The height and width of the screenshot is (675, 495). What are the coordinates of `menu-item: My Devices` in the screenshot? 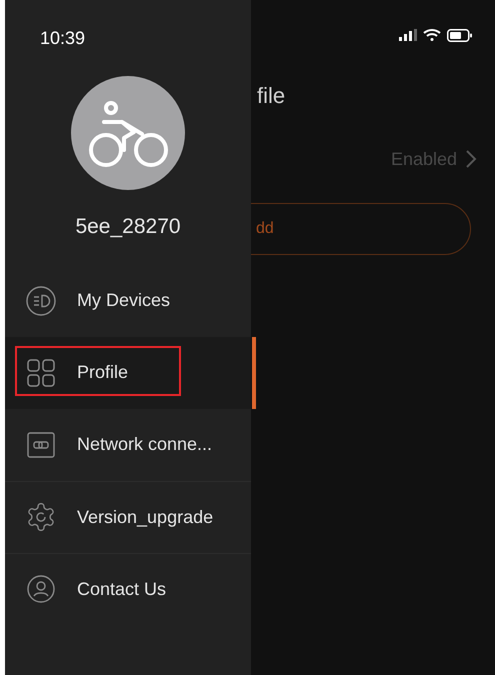 It's located at (128, 300).